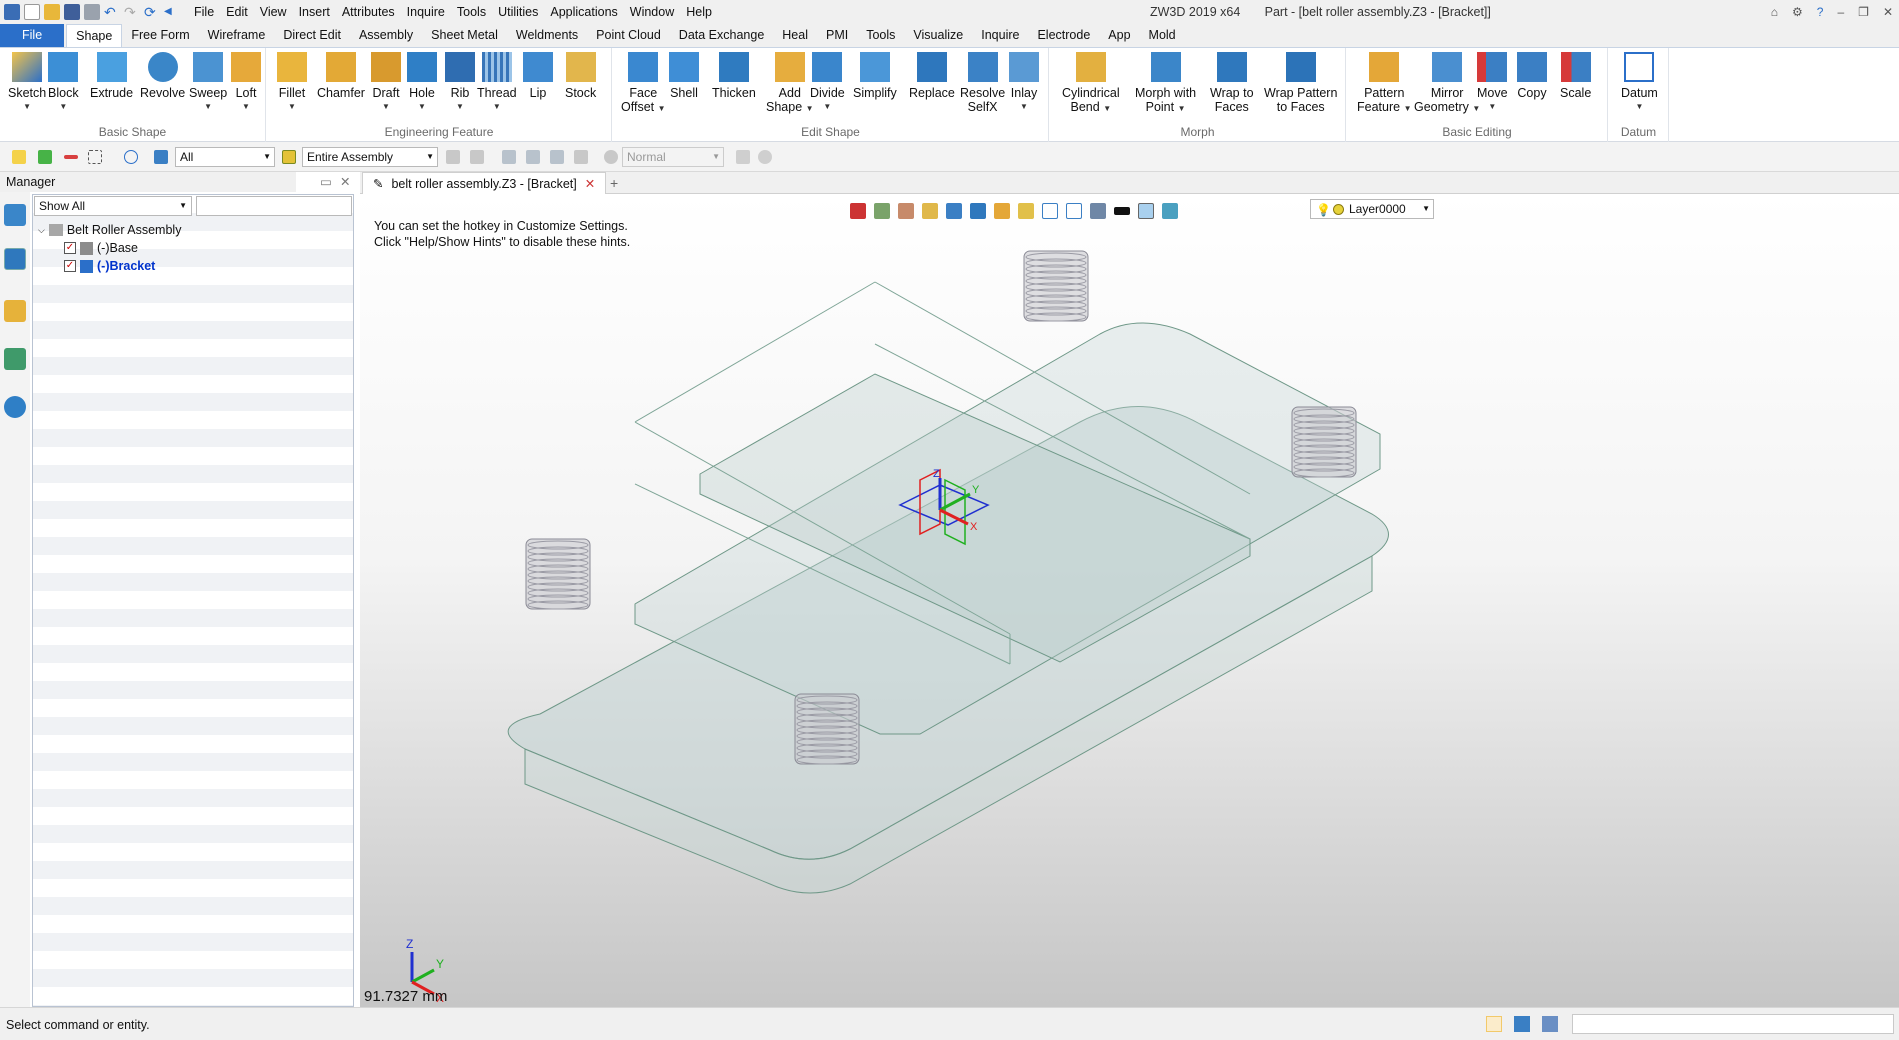 The width and height of the screenshot is (1899, 1040). What do you see at coordinates (477, 157) in the screenshot?
I see `toggle-b-icon` at bounding box center [477, 157].